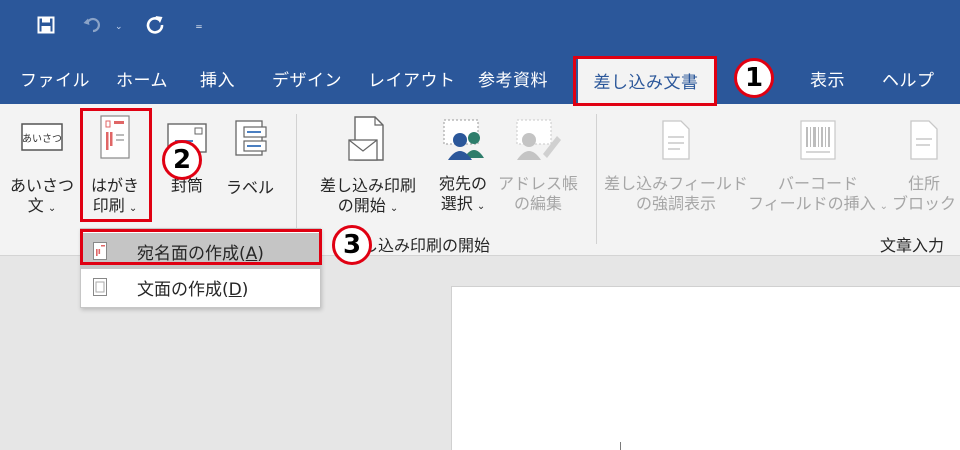 The width and height of the screenshot is (960, 450). Describe the element at coordinates (818, 167) in the screenshot. I see `insert-barcode-field-button: バーコード フィールドの挿入 ⌄` at that location.